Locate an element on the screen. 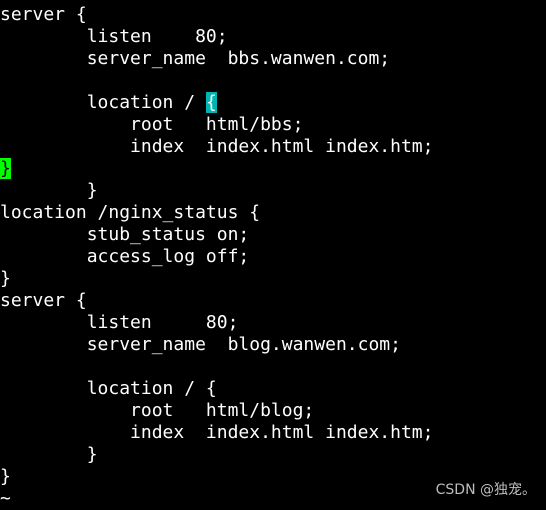 Image resolution: width=546 pixels, height=510 pixels. code-line: root html/bbs; is located at coordinates (216, 125).